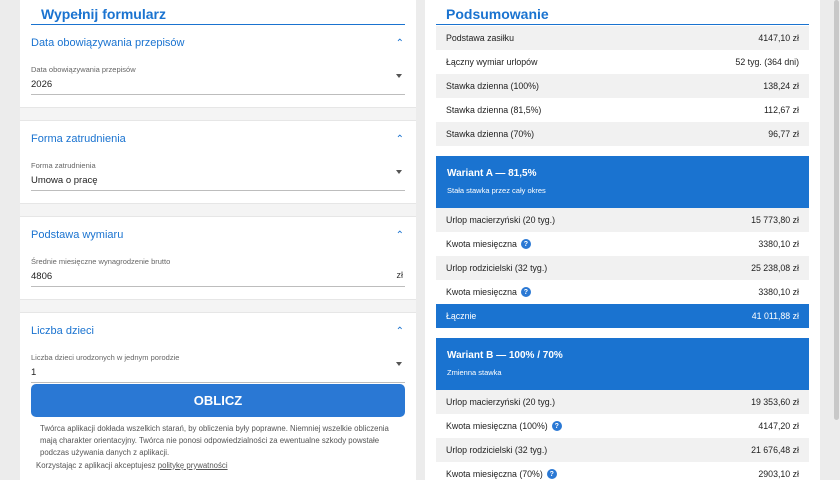 This screenshot has width=840, height=480. What do you see at coordinates (622, 38) in the screenshot?
I see `summary-row: Podstawa zasiłku 4147,10 zł` at bounding box center [622, 38].